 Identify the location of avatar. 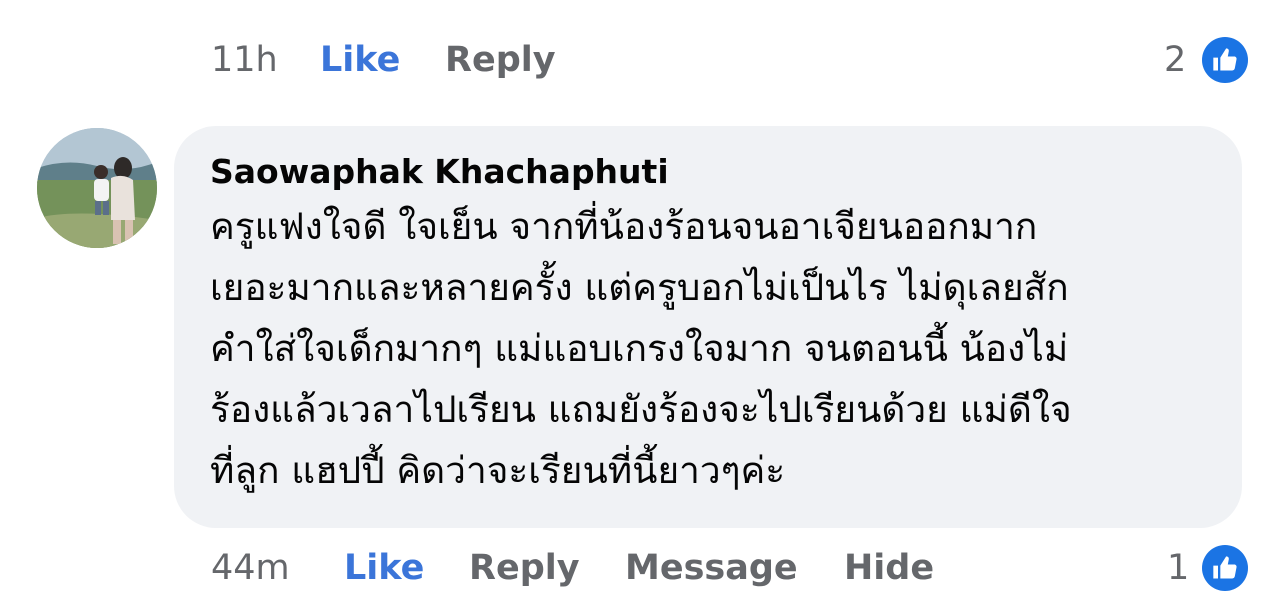
(97, 188).